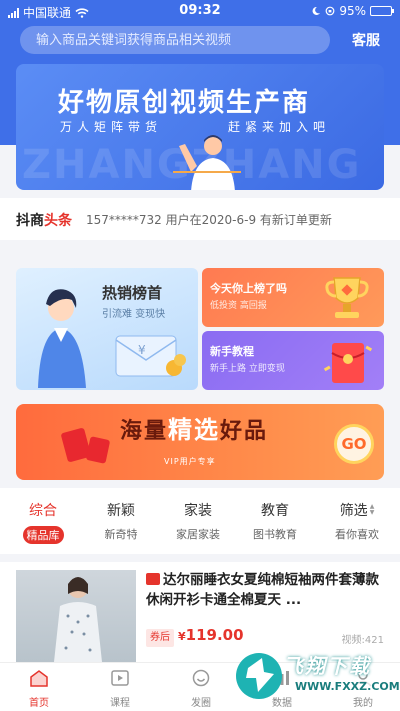 Image resolution: width=400 pixels, height=711 pixels. I want to click on category-tabs: 综合 精品库 新颖 新奇特 家装 家居家装 教育 图书教育 筛选 ▲ ▼ 看你喜欢, so click(200, 521).